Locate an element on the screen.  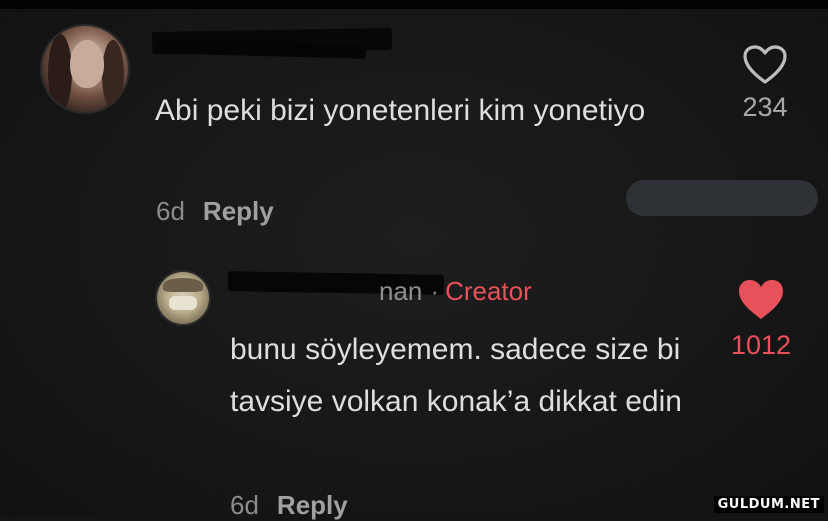
creator-avatar is located at coordinates (183, 298).